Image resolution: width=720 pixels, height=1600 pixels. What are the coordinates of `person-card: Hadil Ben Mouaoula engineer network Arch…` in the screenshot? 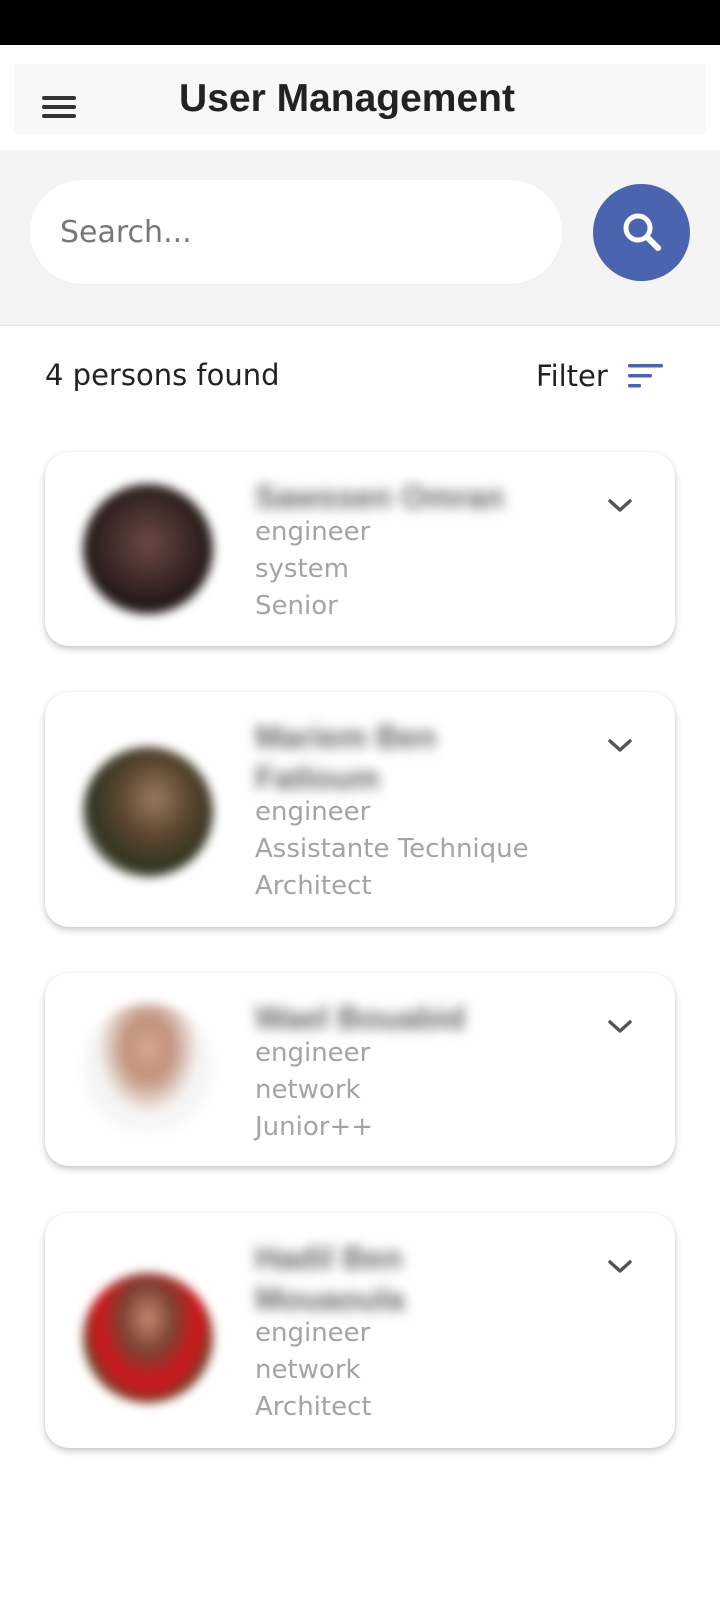 It's located at (360, 1330).